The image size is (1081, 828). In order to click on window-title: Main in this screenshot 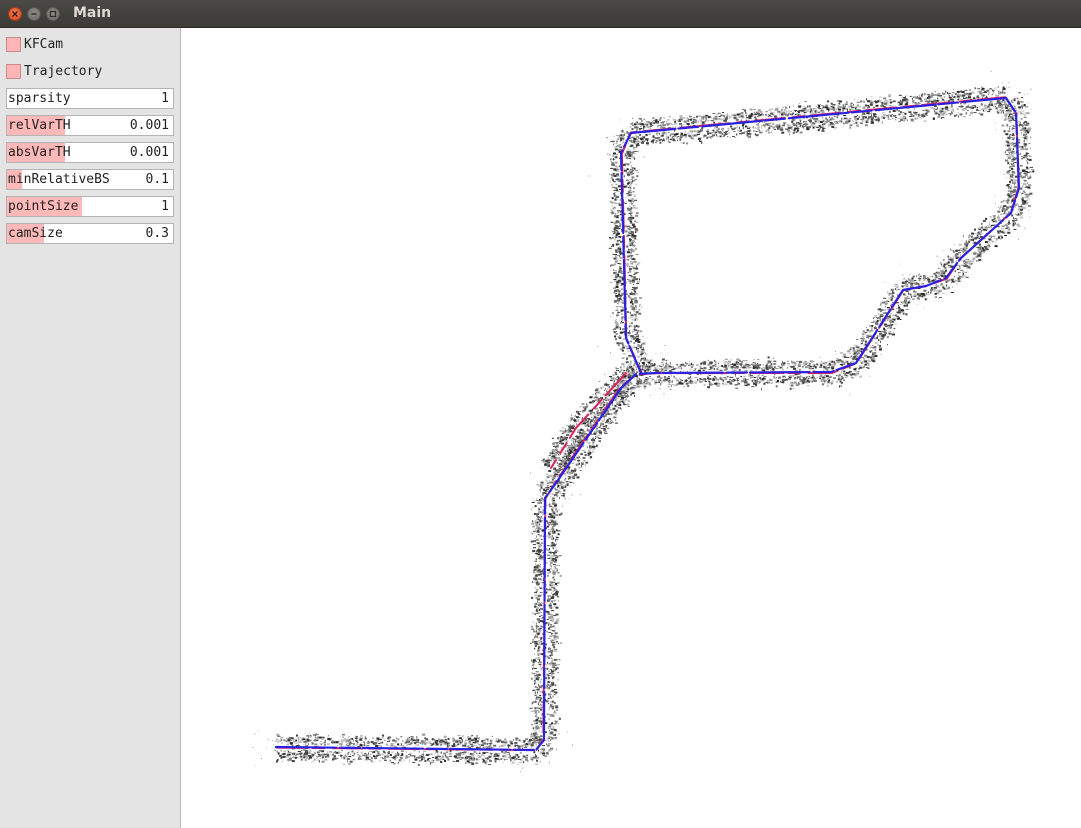, I will do `click(92, 13)`.